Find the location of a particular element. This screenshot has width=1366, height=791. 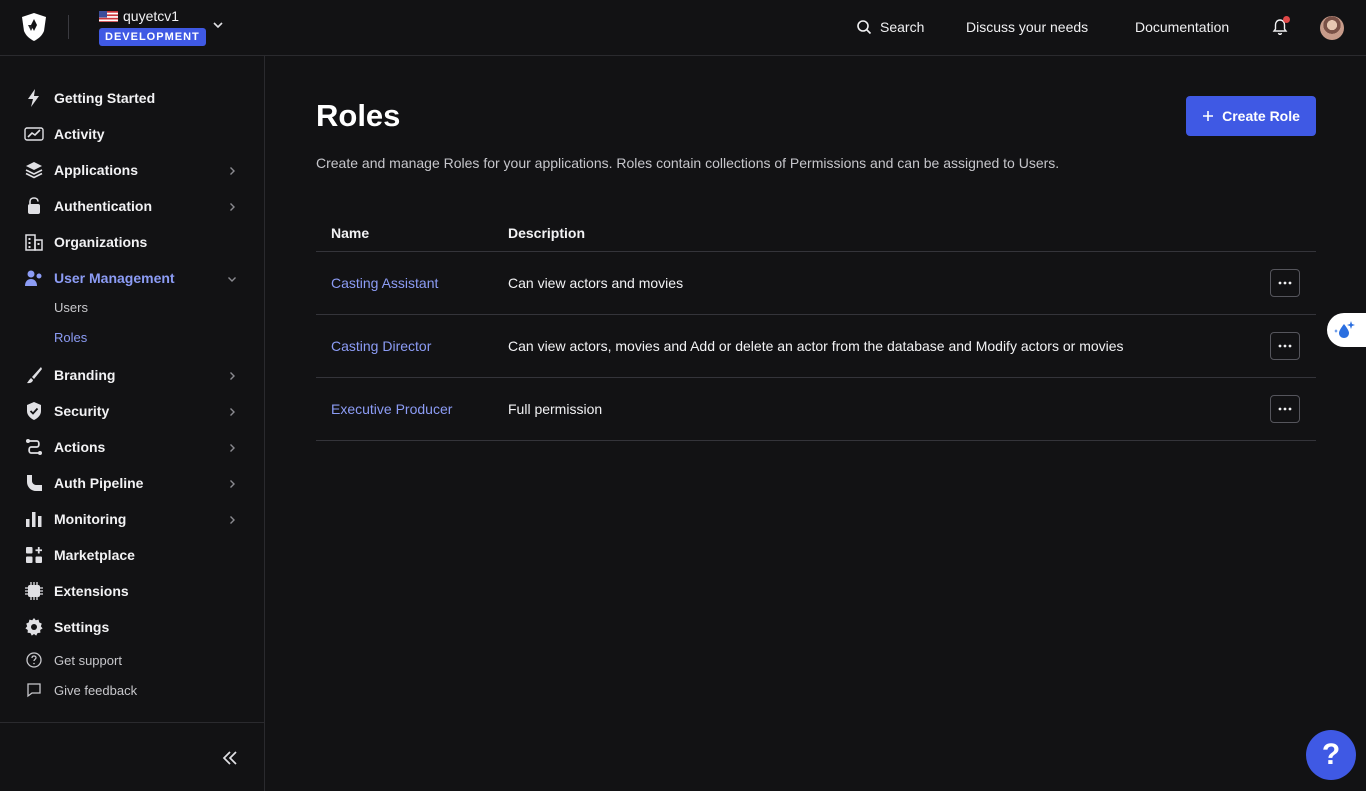

sidebar-item-security: Security is located at coordinates (132, 411).